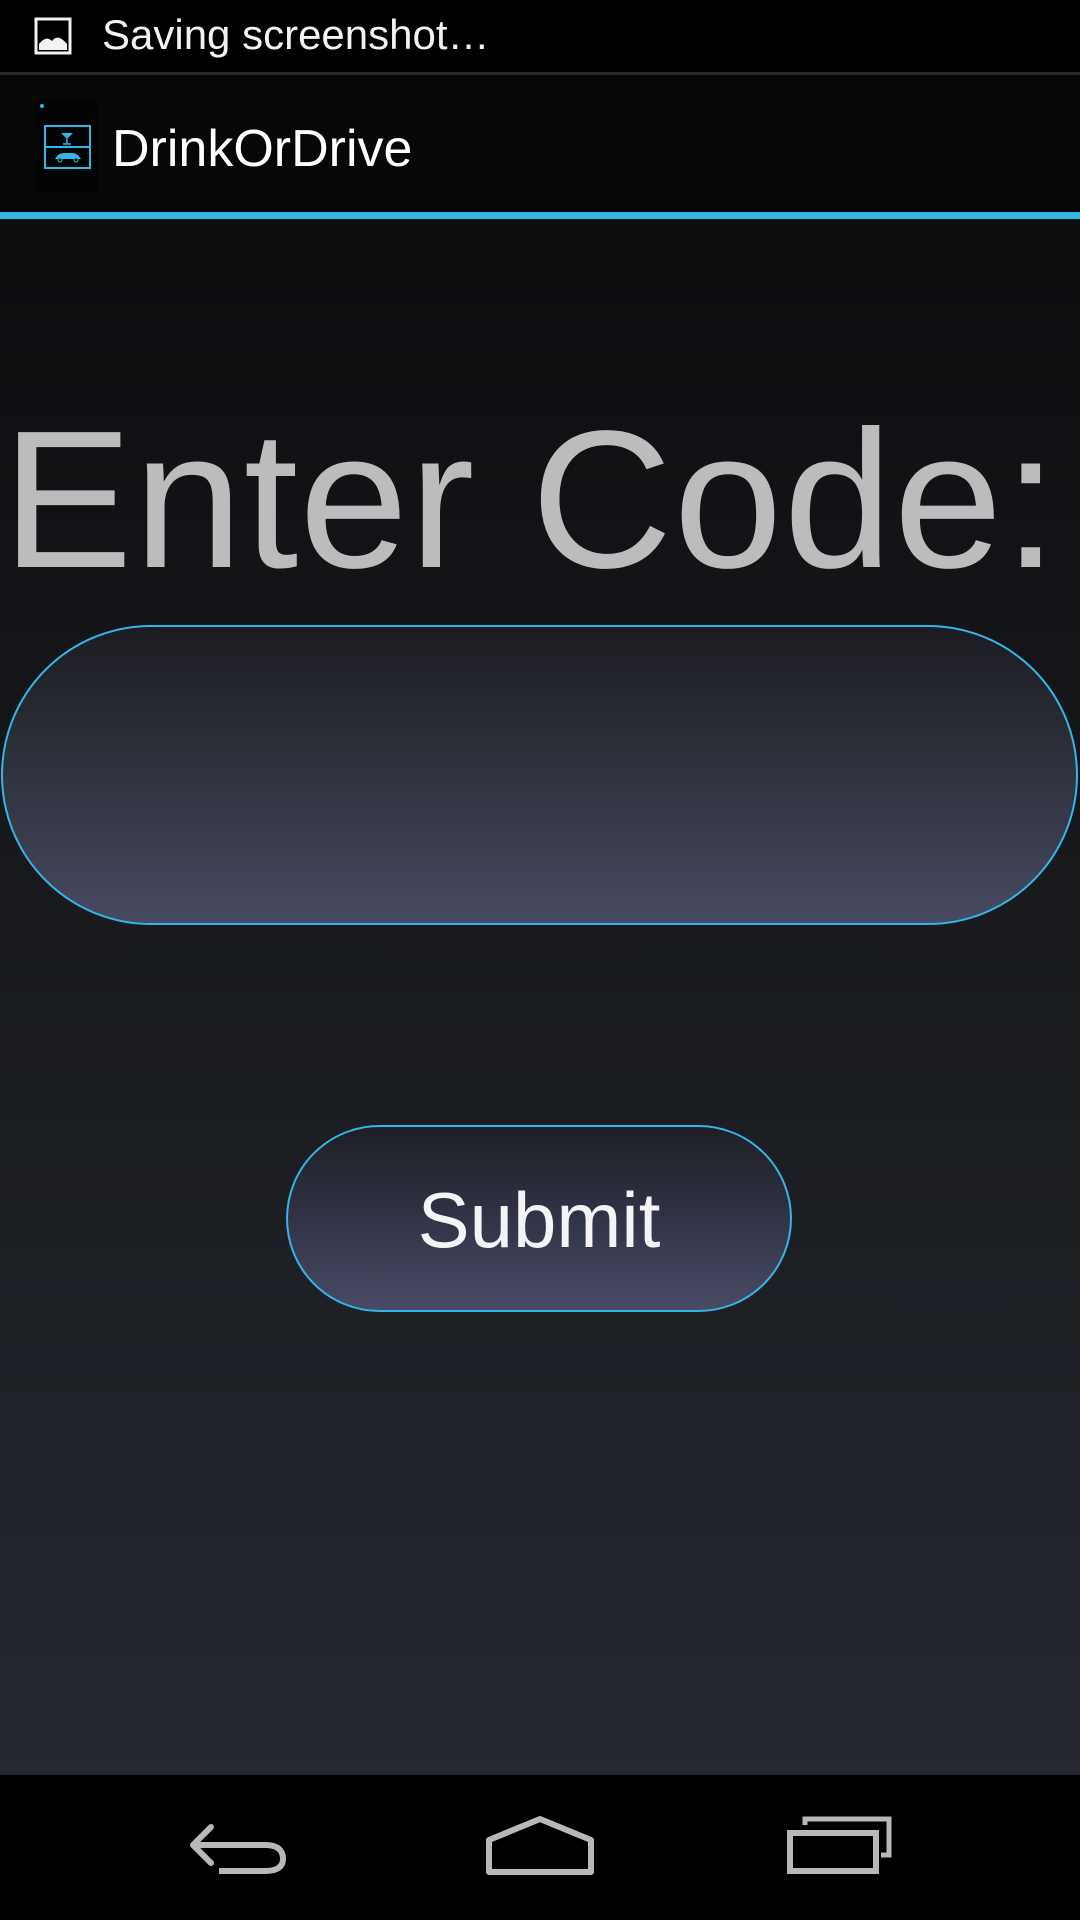 The height and width of the screenshot is (1920, 1080). I want to click on app-title: DrinkOrDrive, so click(262, 149).